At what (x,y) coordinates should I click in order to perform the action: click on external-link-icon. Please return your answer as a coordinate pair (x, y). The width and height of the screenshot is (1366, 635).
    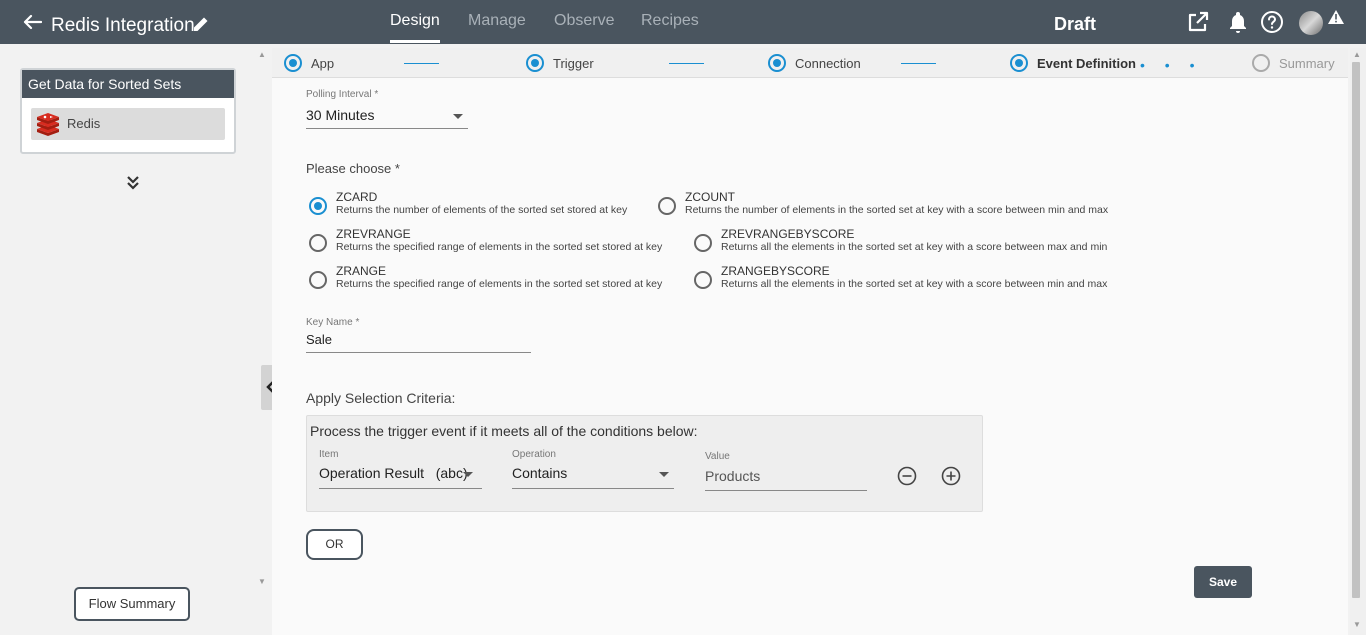
    Looking at the image, I should click on (1198, 22).